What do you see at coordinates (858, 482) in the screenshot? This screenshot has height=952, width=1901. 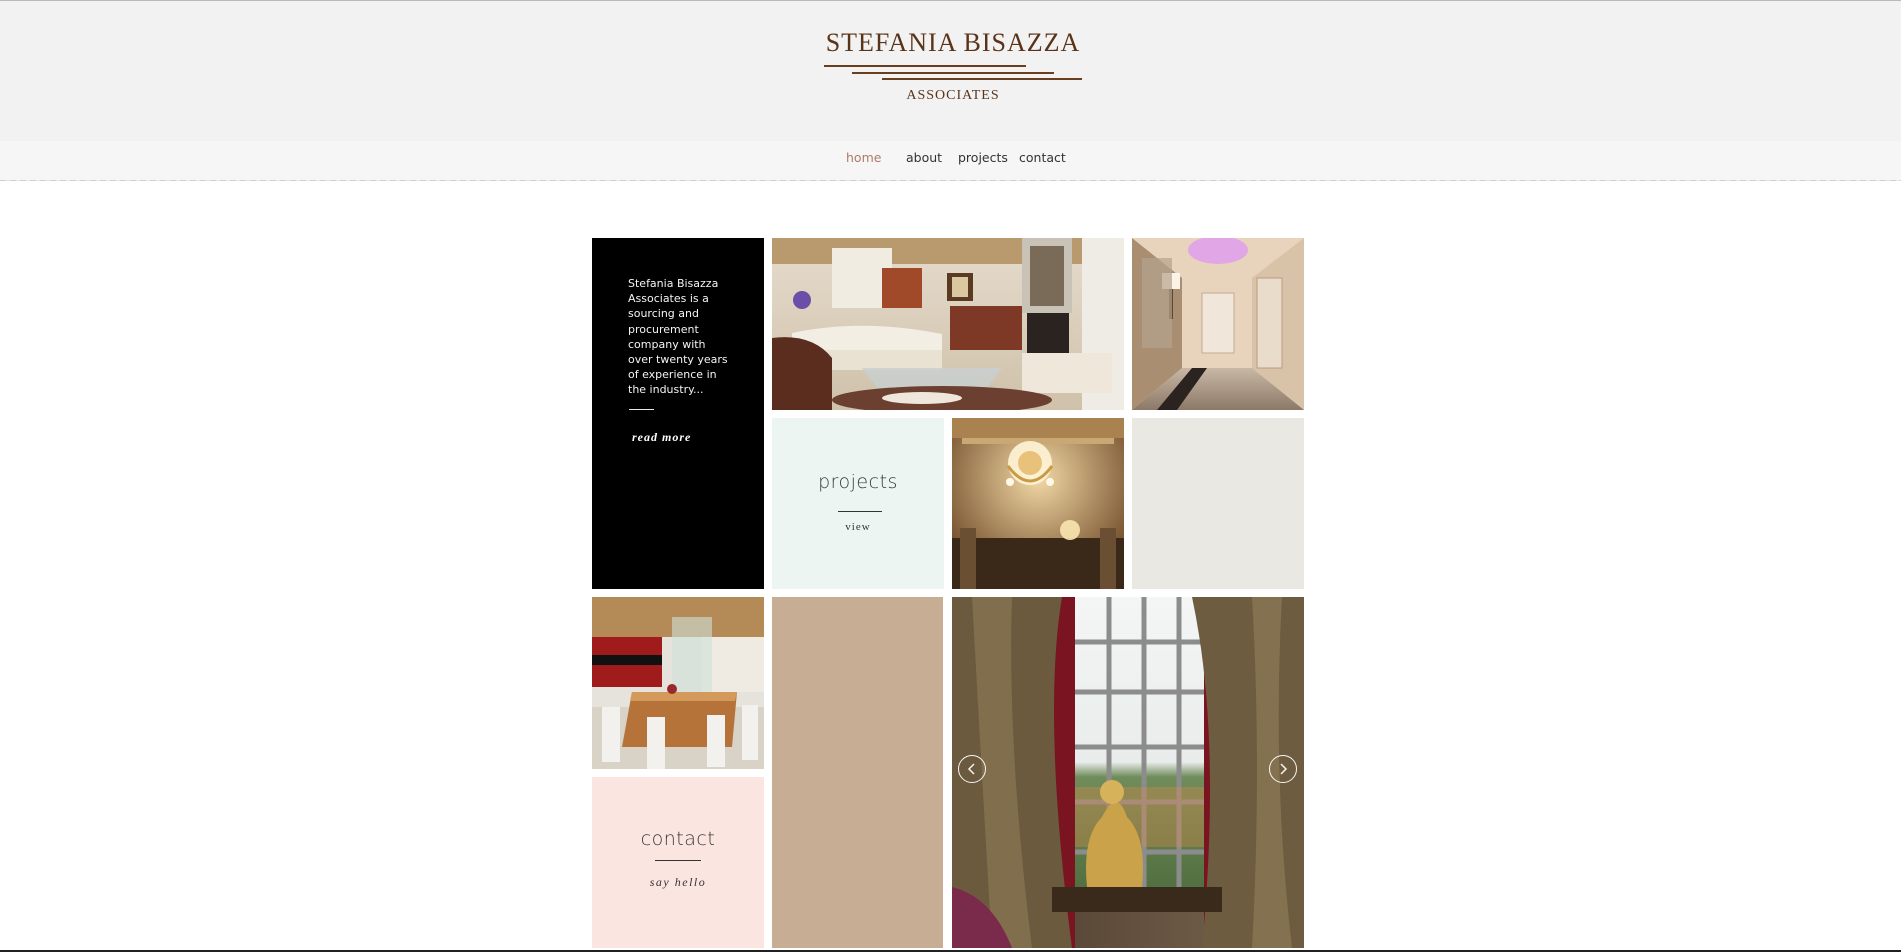 I see `projects-heading: projects` at bounding box center [858, 482].